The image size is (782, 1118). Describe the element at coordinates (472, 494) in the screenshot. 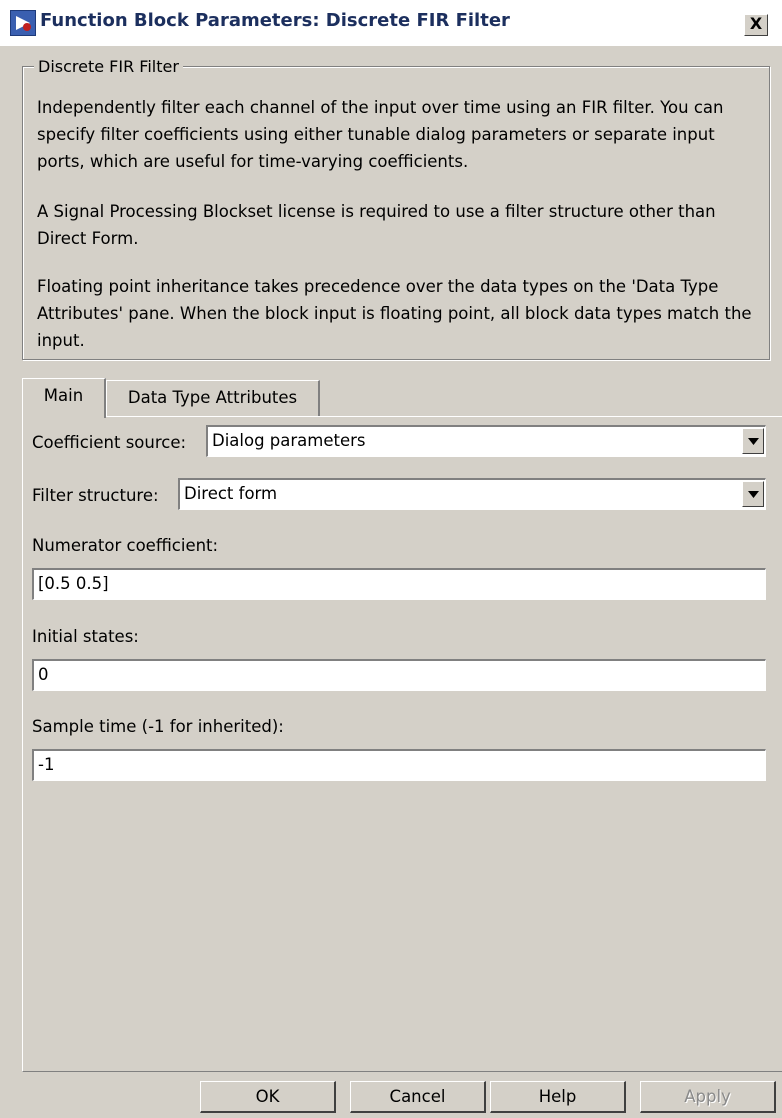

I see `filter-structure-dropdown: Direct form` at that location.